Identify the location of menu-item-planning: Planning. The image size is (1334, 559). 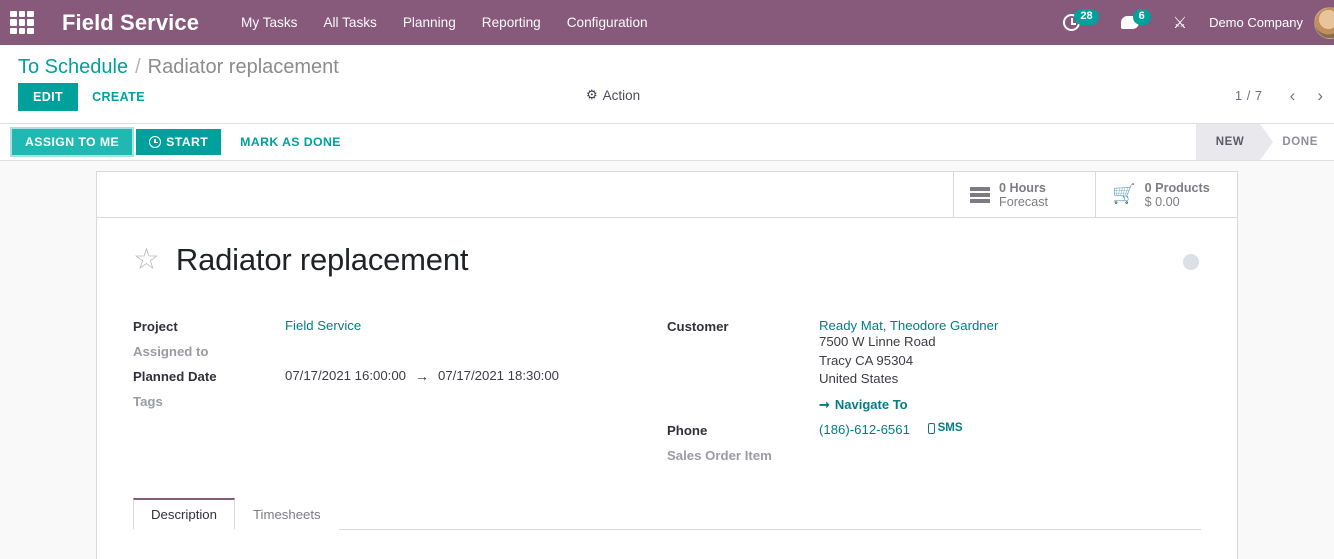
(429, 22).